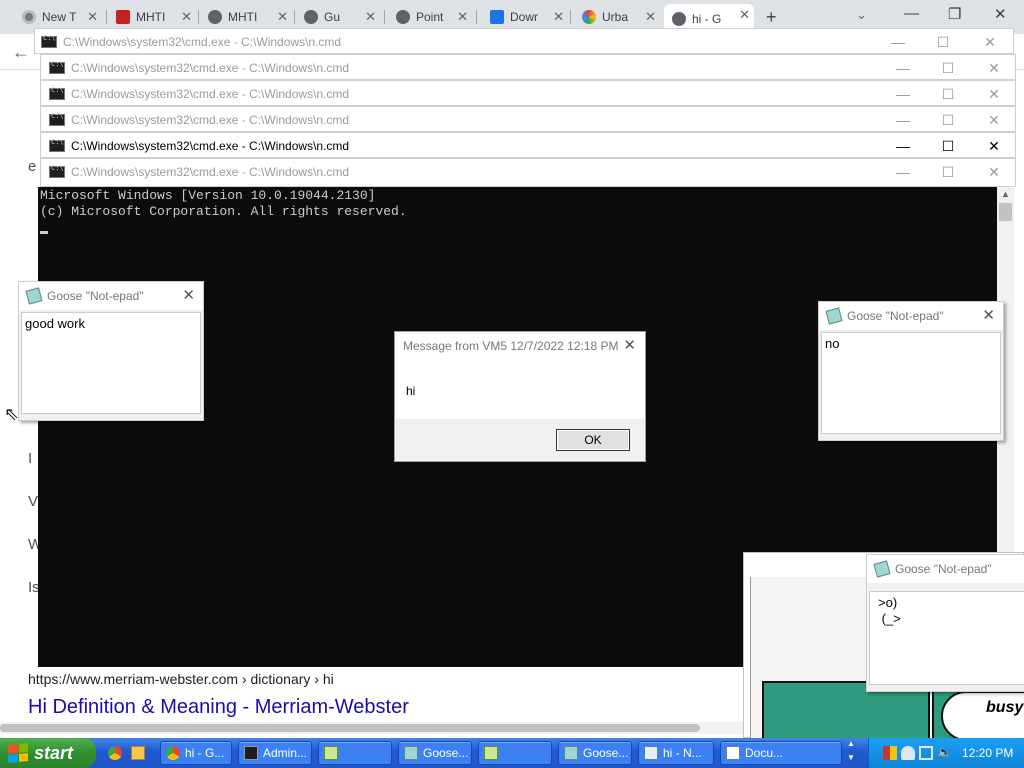  Describe the element at coordinates (138, 753) in the screenshot. I see `folder-icon` at that location.